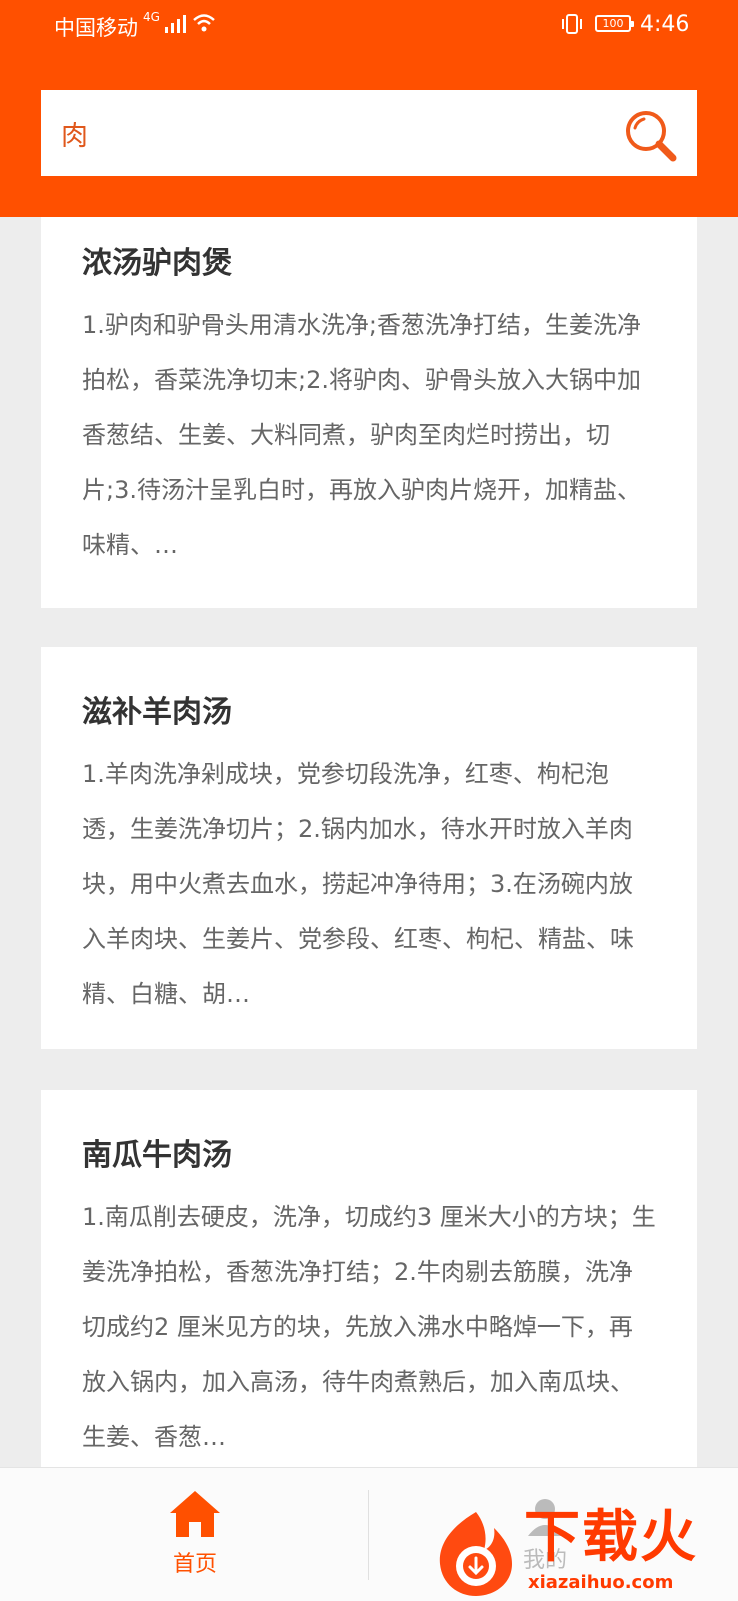 This screenshot has height=1601, width=738. Describe the element at coordinates (665, 24) in the screenshot. I see `clock: 4:46` at that location.